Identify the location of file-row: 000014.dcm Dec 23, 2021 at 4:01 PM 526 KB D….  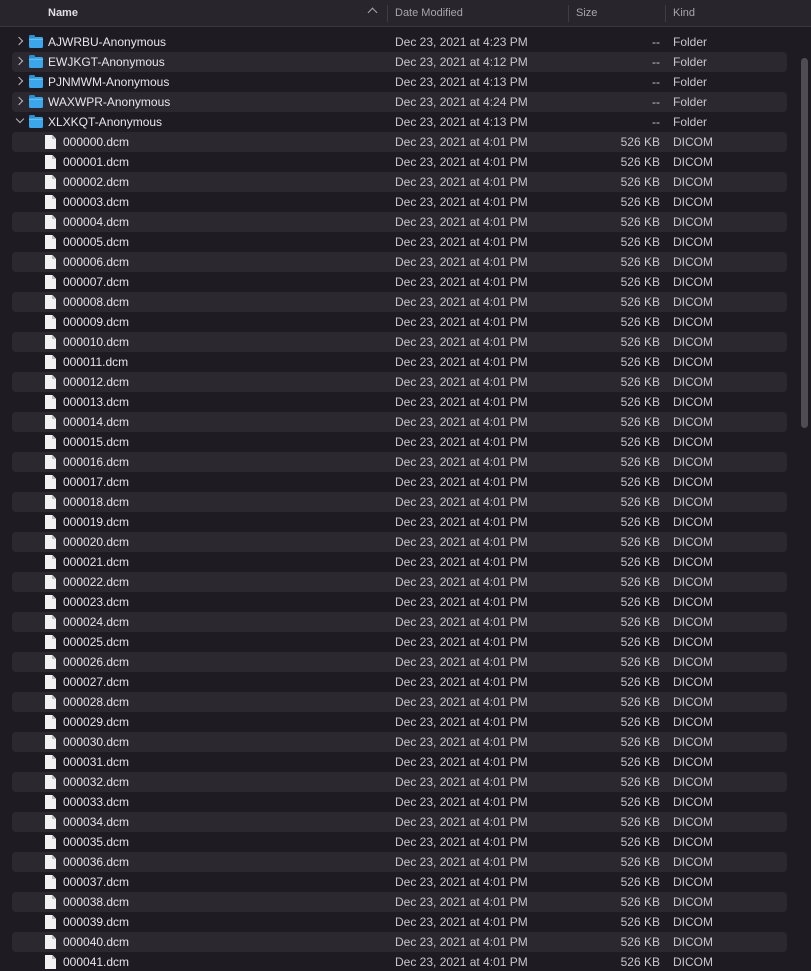
(399, 422).